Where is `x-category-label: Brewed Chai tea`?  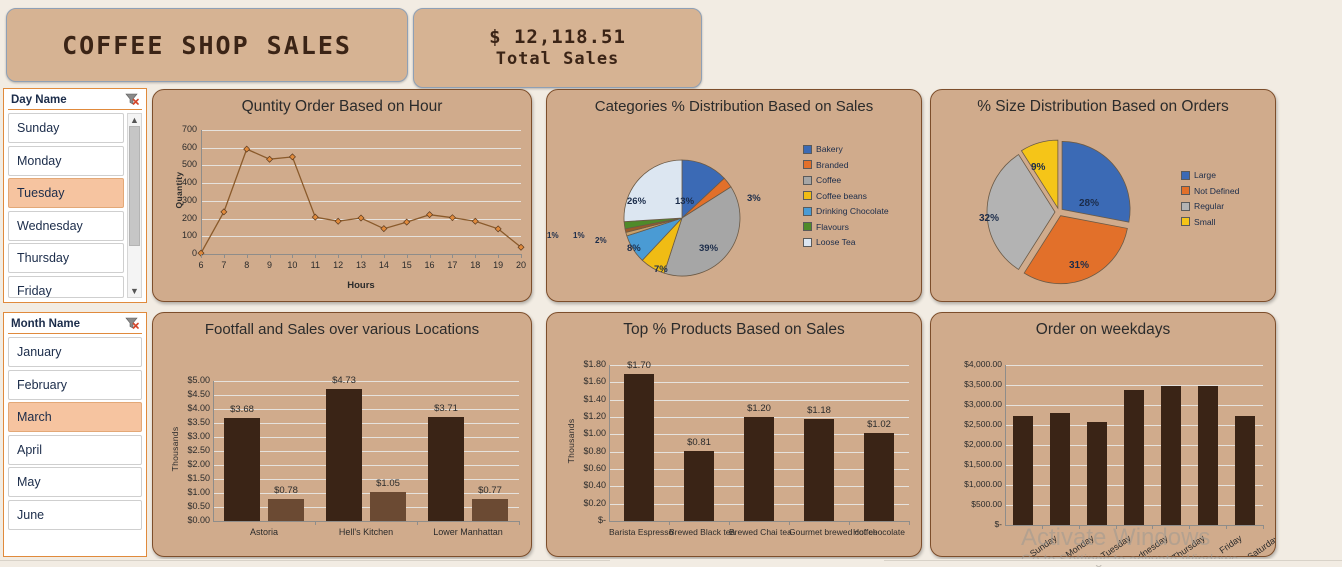
x-category-label: Brewed Chai tea is located at coordinates (760, 532).